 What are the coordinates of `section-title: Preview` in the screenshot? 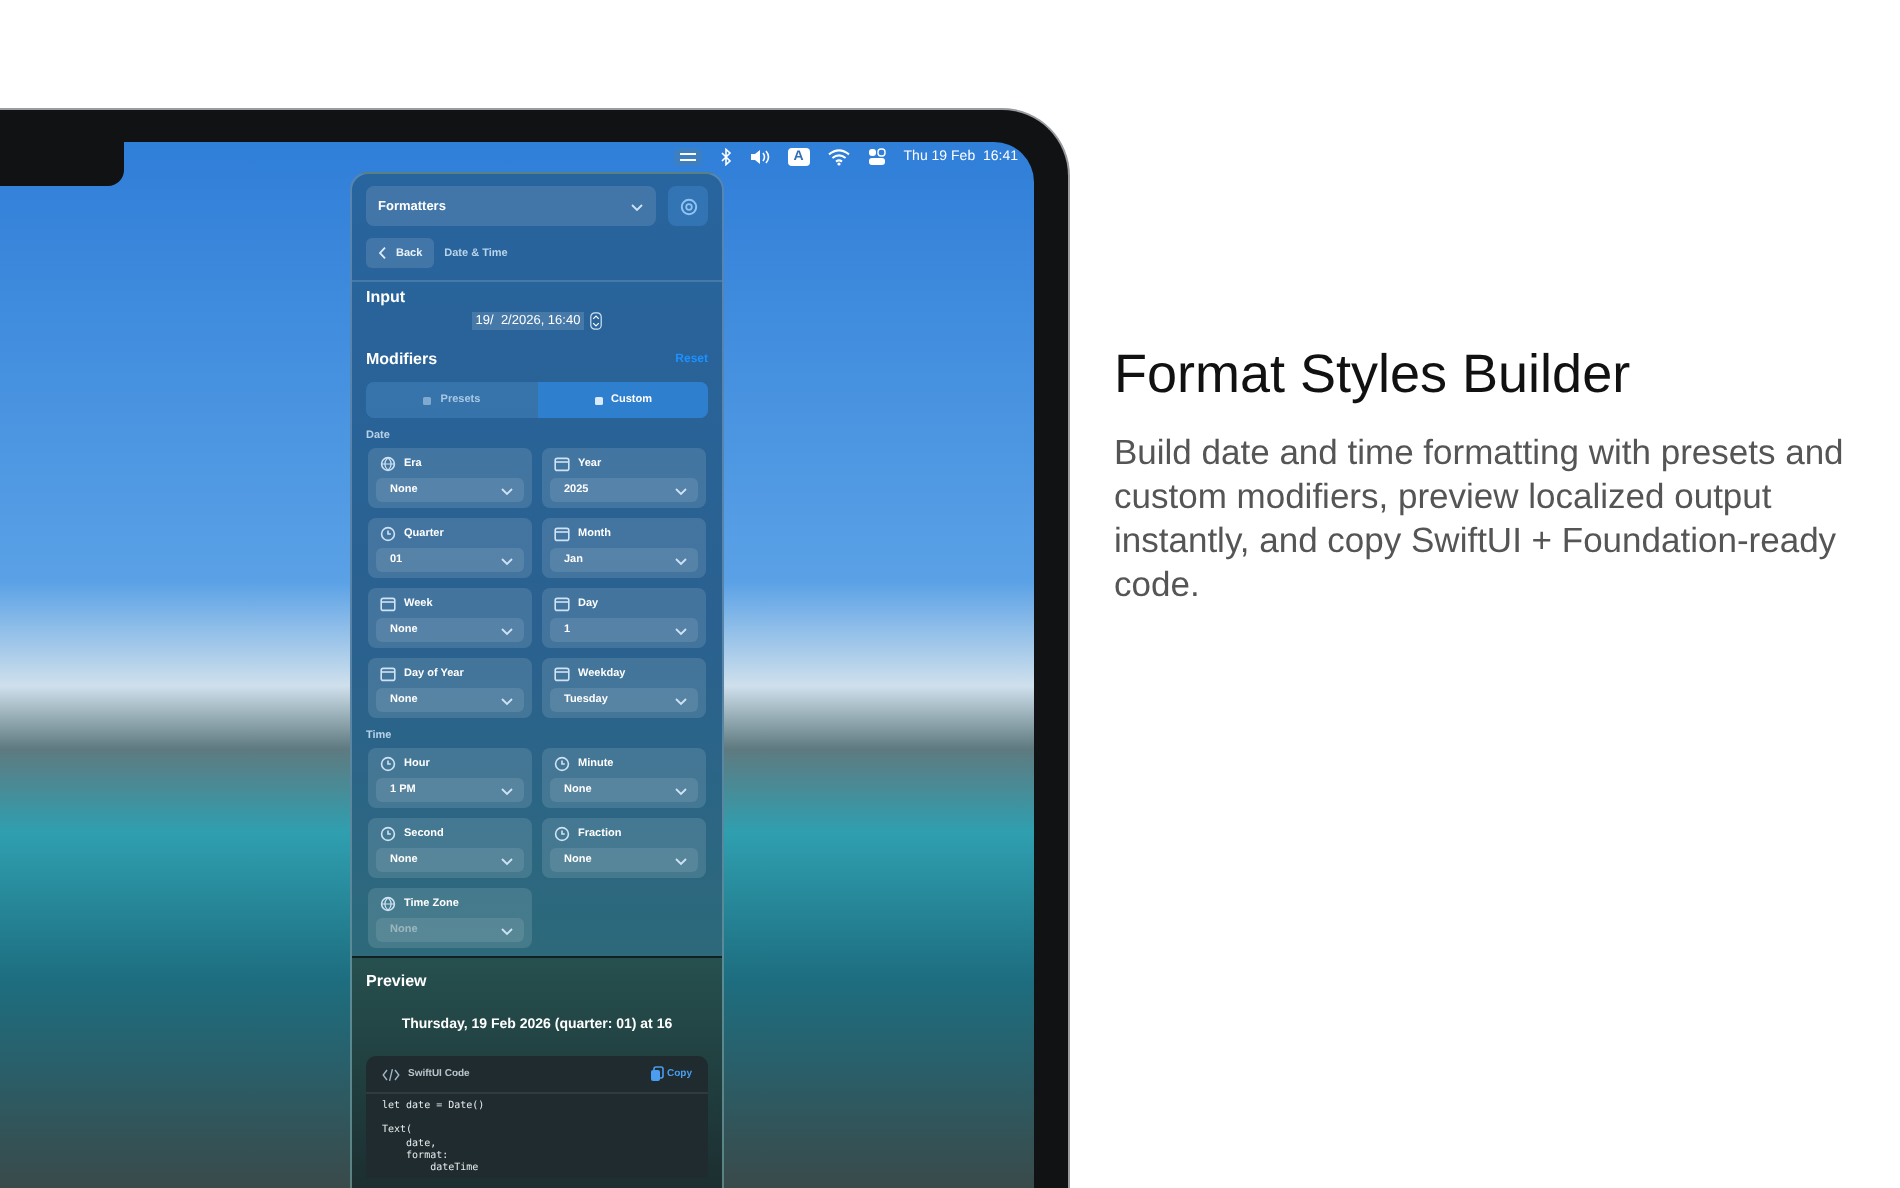 It's located at (397, 981).